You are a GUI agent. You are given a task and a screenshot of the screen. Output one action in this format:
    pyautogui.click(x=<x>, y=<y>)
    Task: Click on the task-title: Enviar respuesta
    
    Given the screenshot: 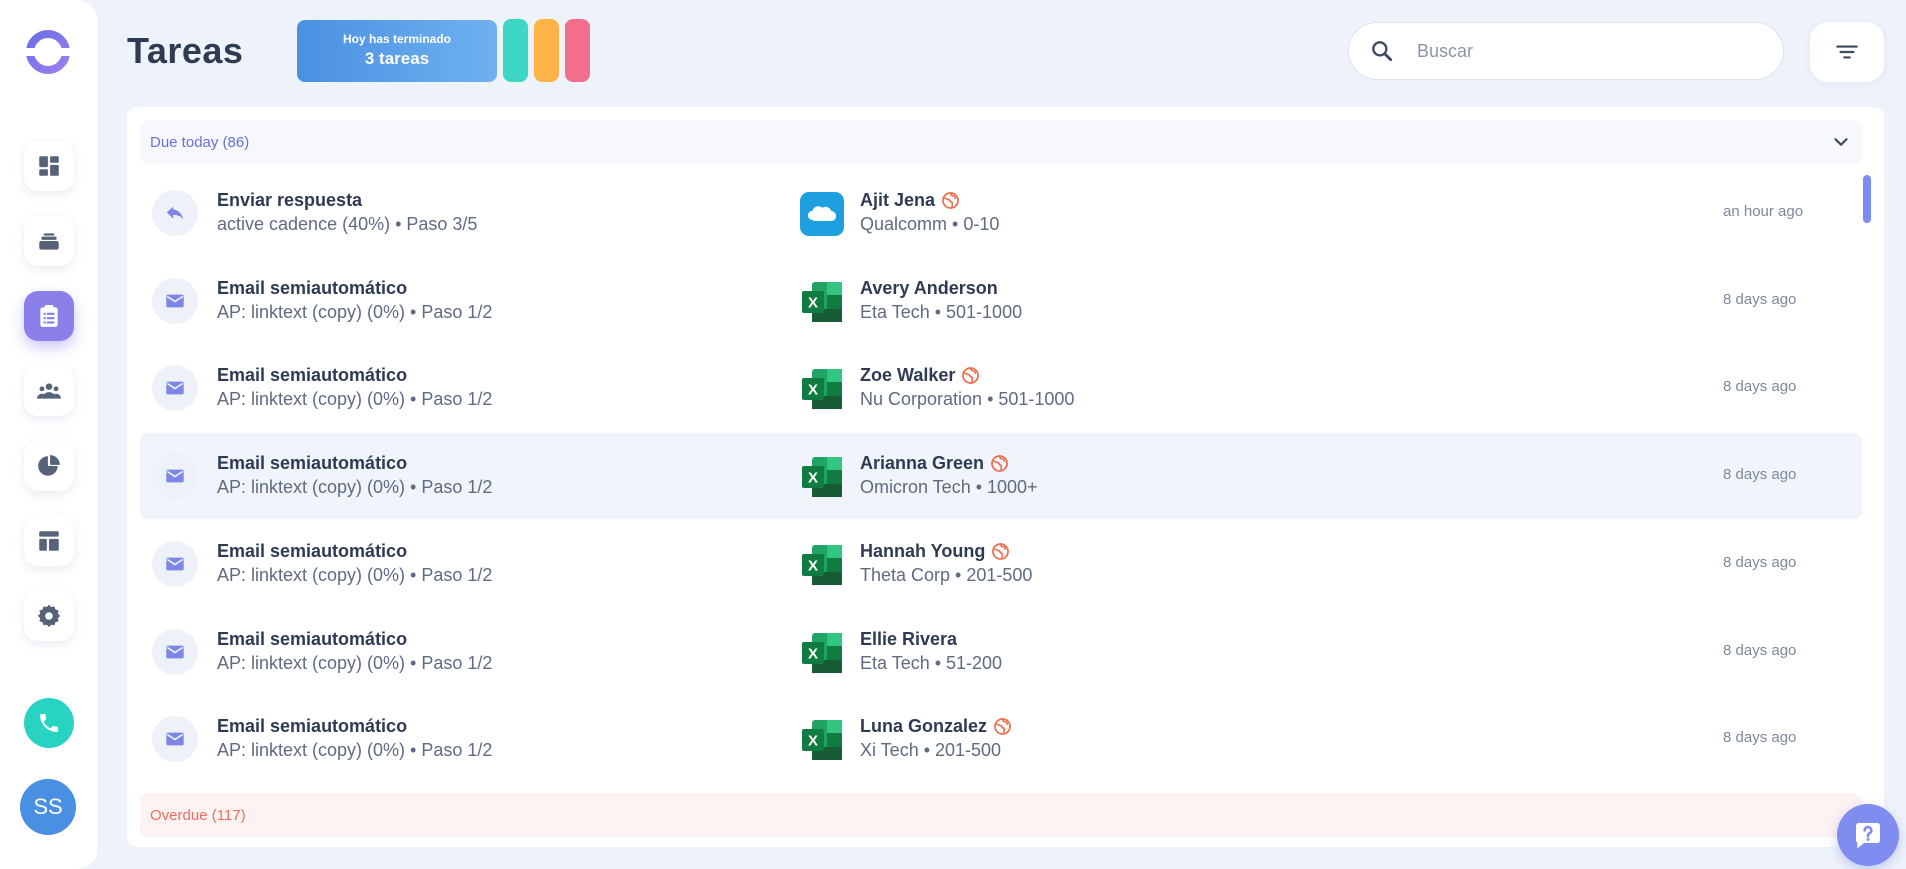 What is the action you would take?
    pyautogui.click(x=289, y=200)
    